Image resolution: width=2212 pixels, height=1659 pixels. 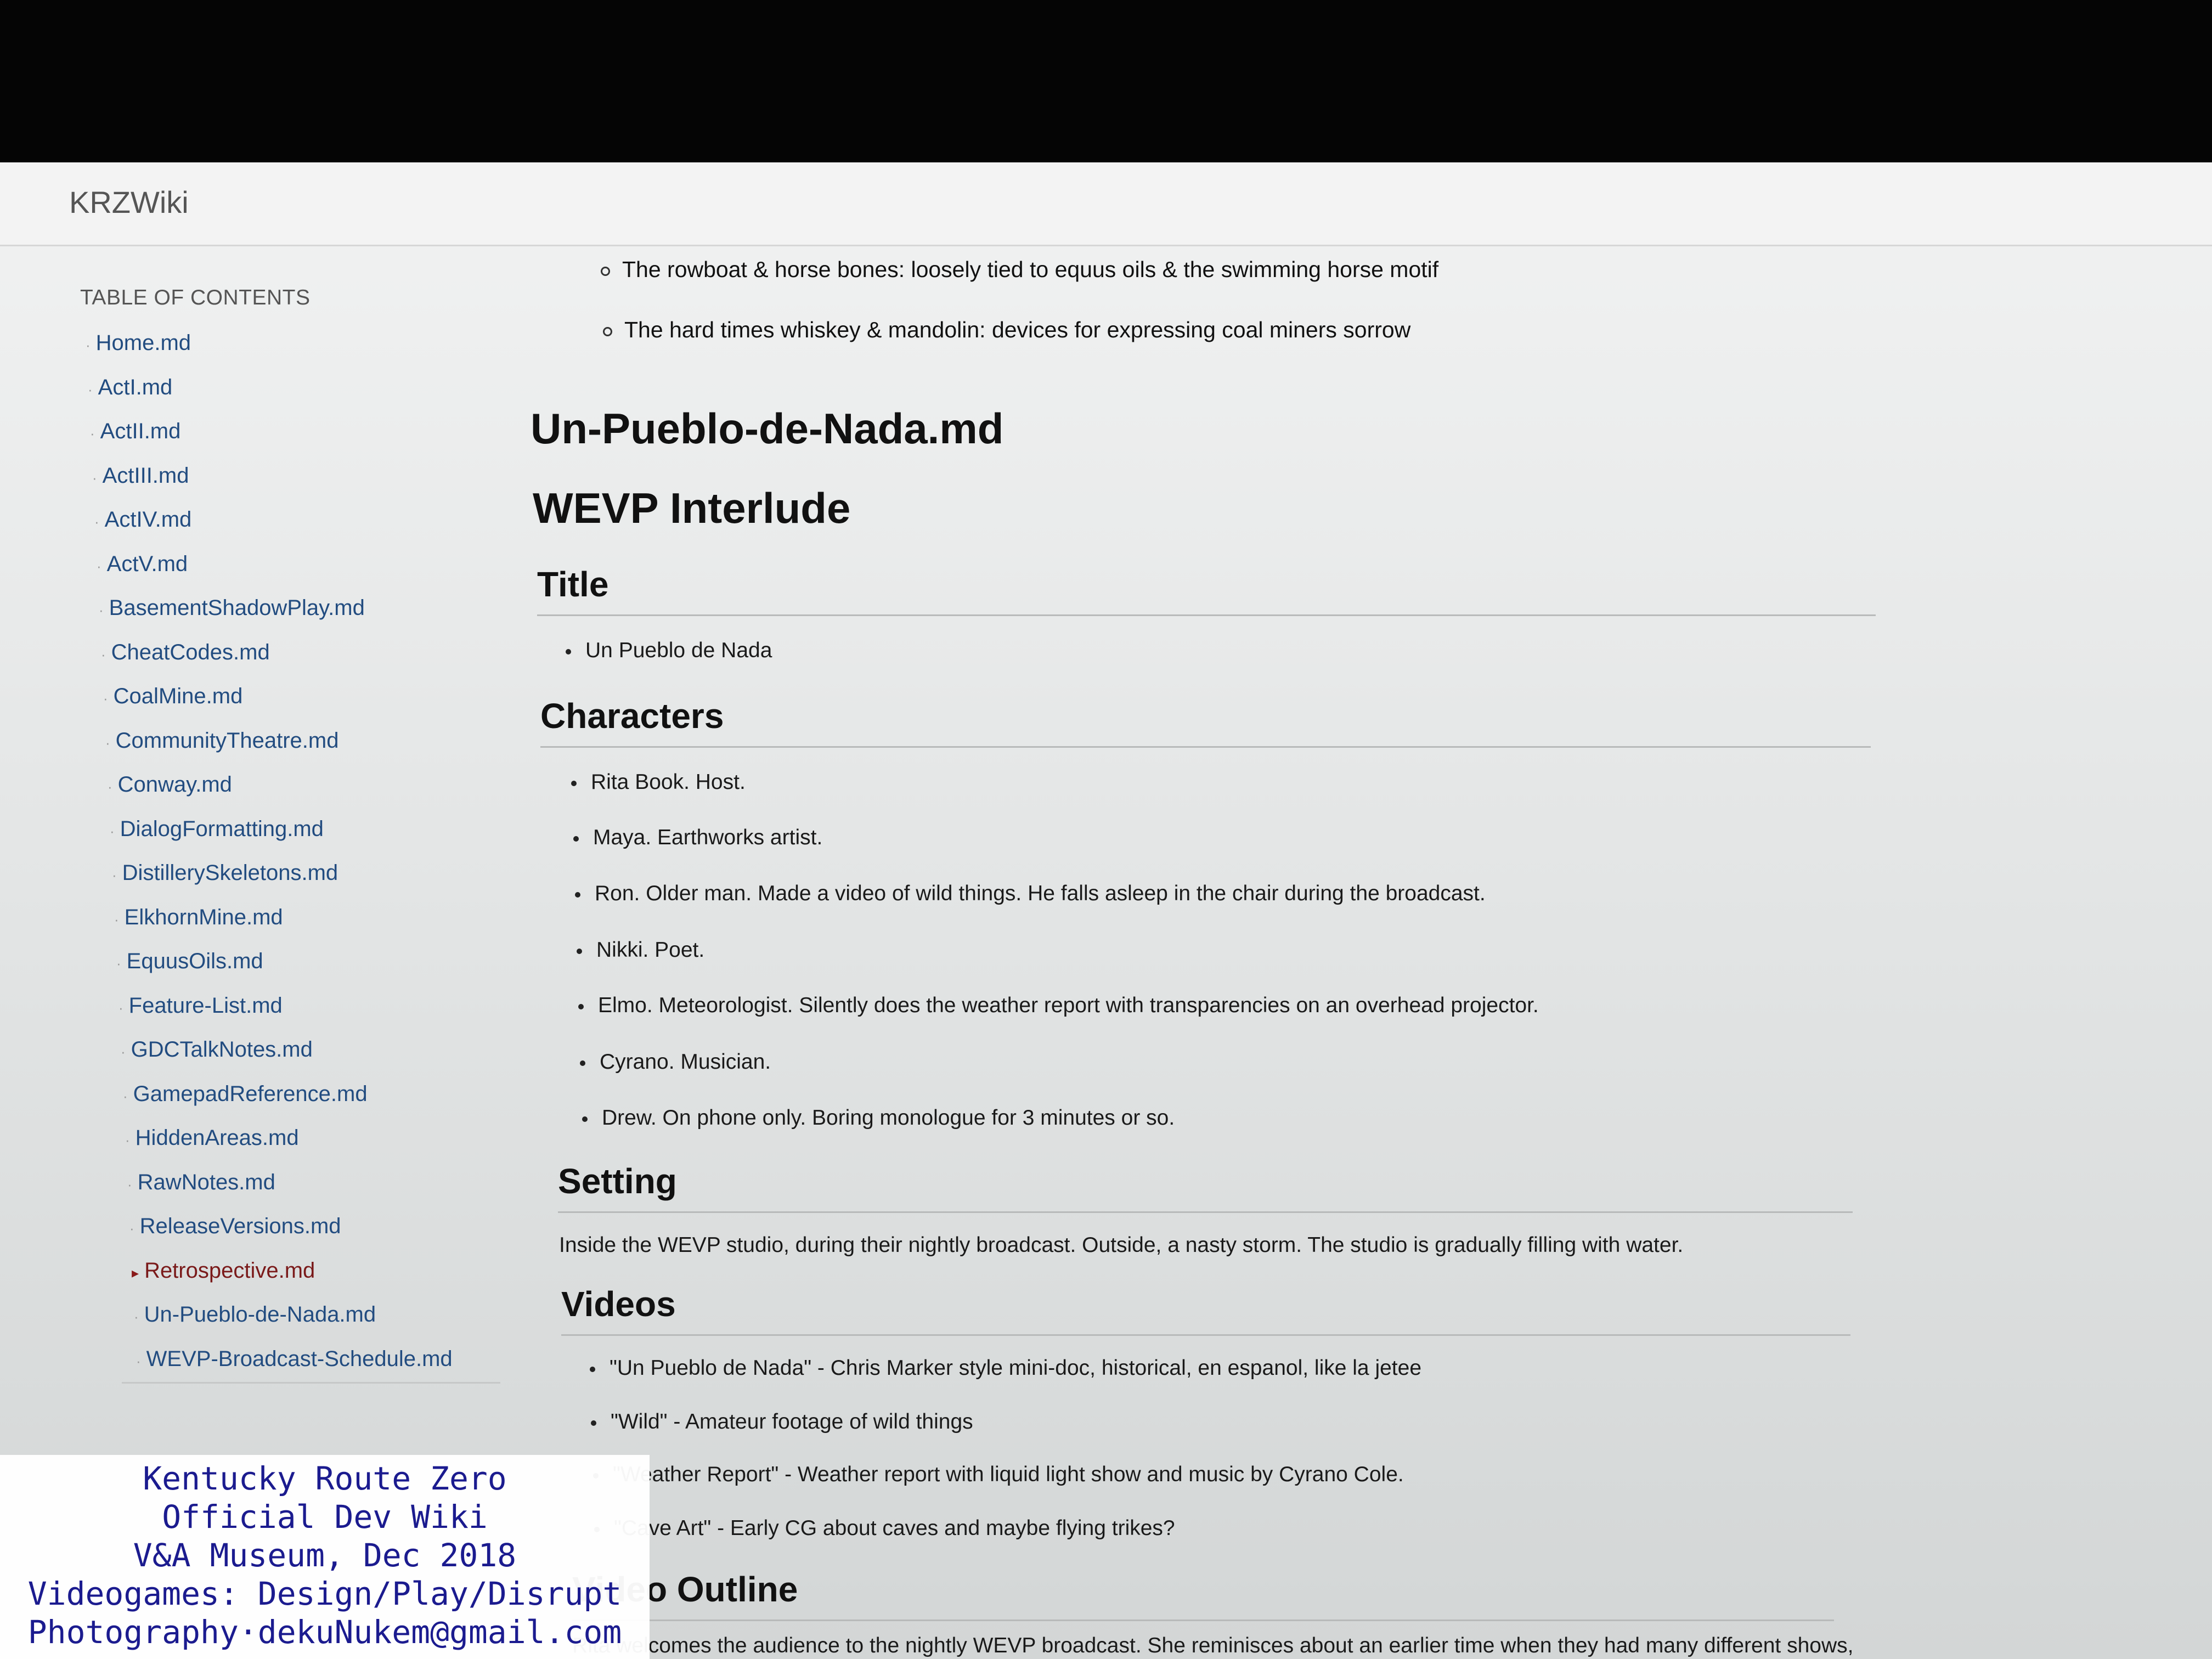 What do you see at coordinates (294, 351) in the screenshot?
I see `toc-item: · Home.md` at bounding box center [294, 351].